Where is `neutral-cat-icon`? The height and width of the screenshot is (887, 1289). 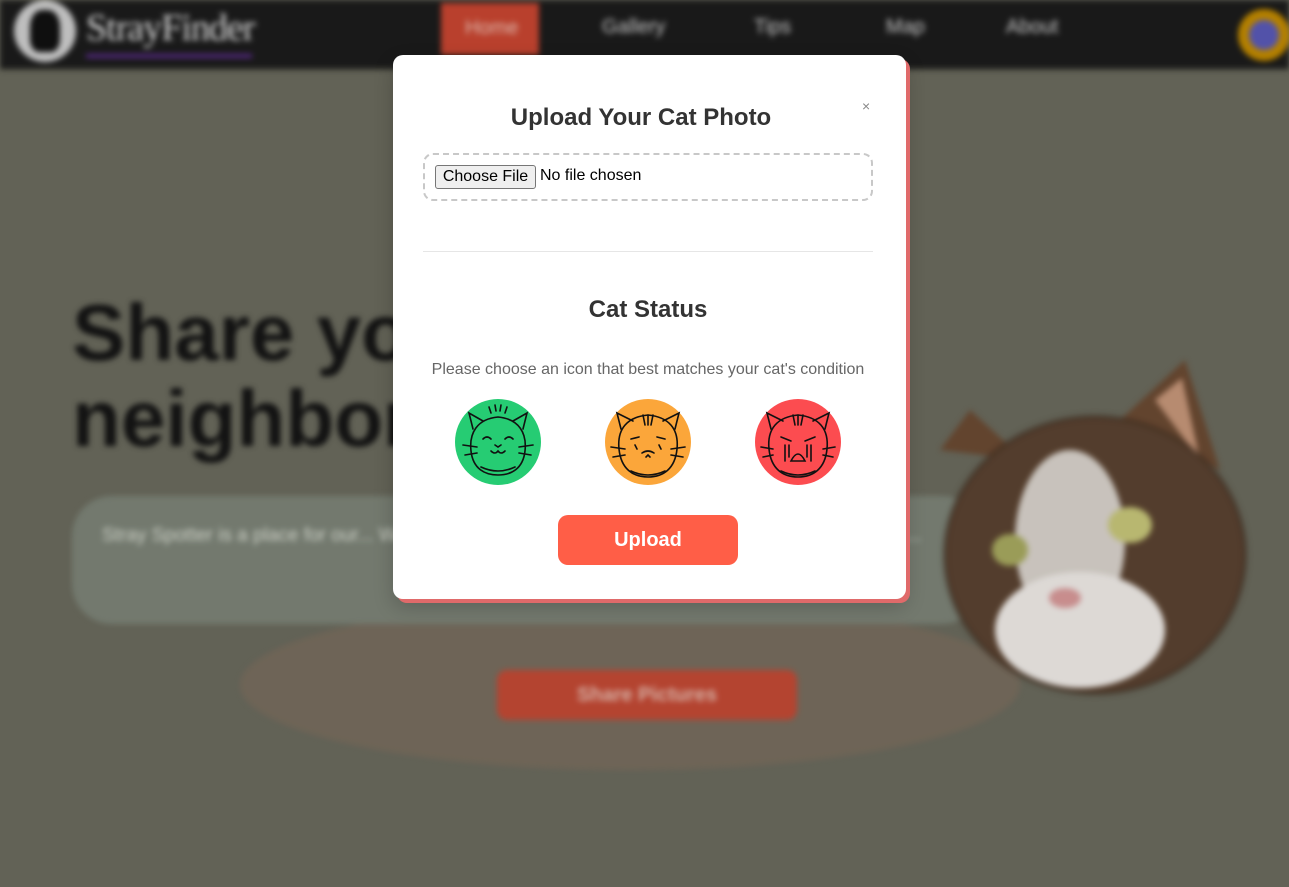
neutral-cat-icon is located at coordinates (648, 442).